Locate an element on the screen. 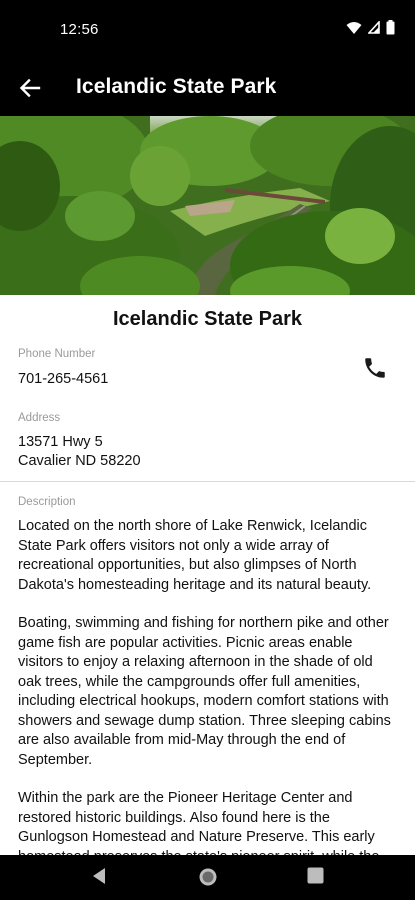  phone-icon is located at coordinates (375, 368).